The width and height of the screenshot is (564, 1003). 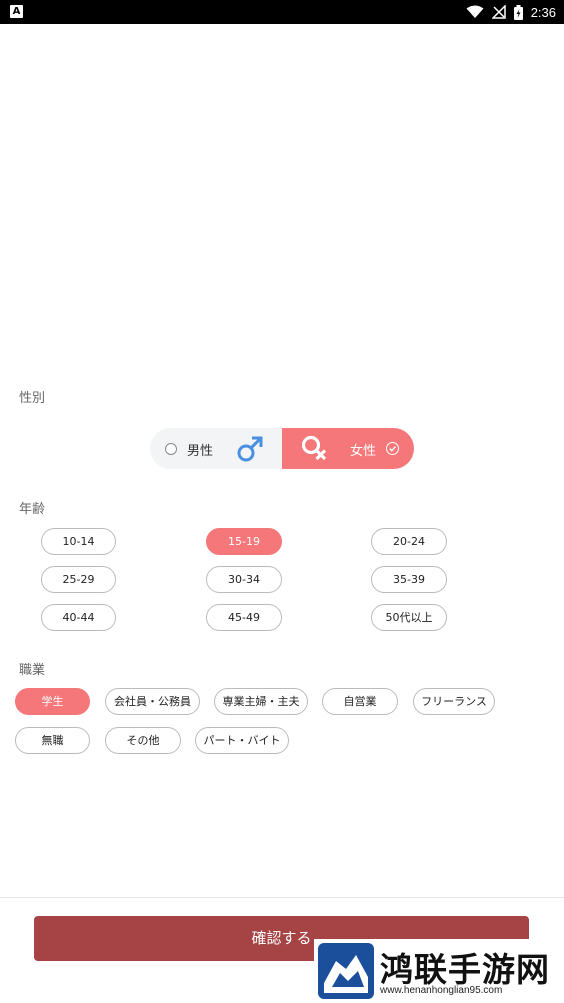 I want to click on bottom-divider, so click(x=282, y=897).